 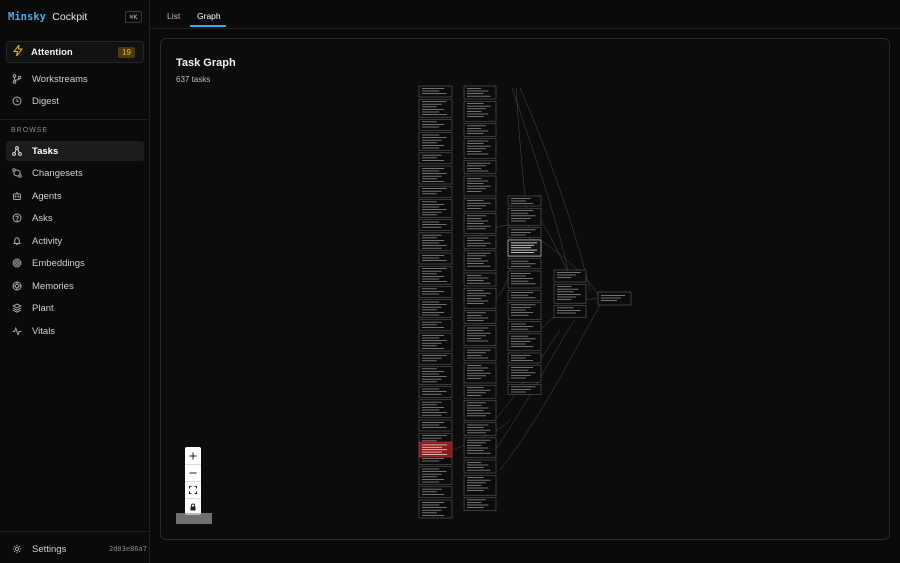 What do you see at coordinates (193, 472) in the screenshot?
I see `zoom-out-button` at bounding box center [193, 472].